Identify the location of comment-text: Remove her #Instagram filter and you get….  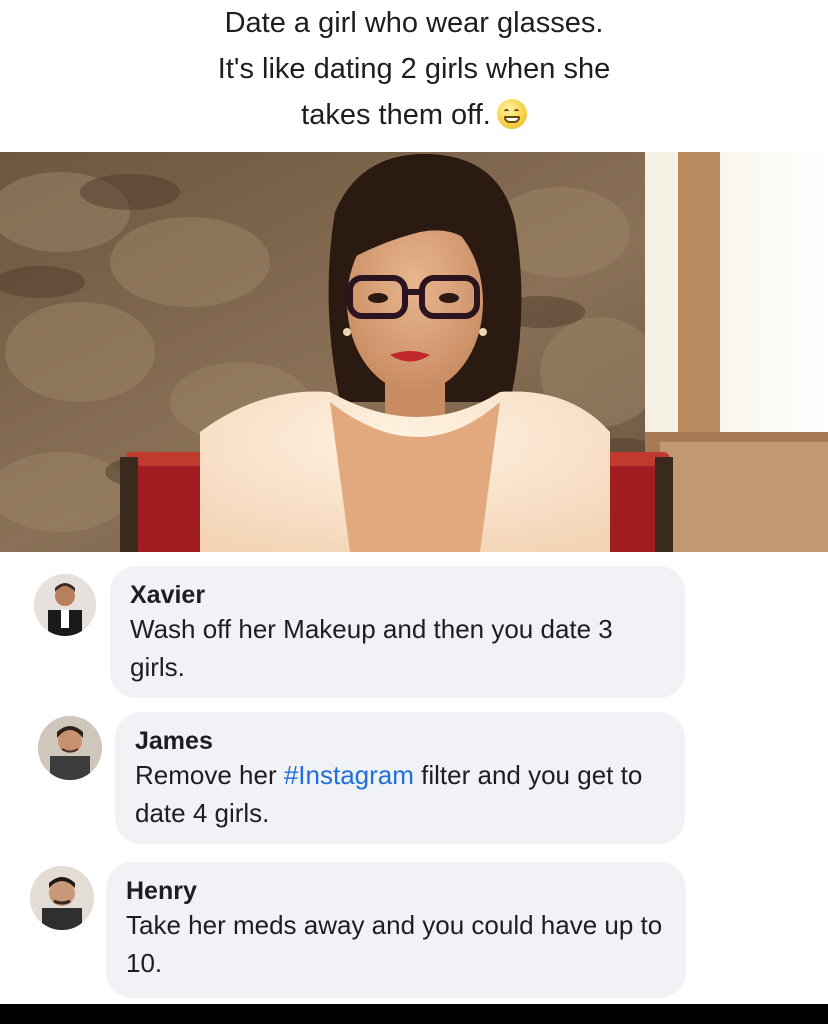
(400, 794).